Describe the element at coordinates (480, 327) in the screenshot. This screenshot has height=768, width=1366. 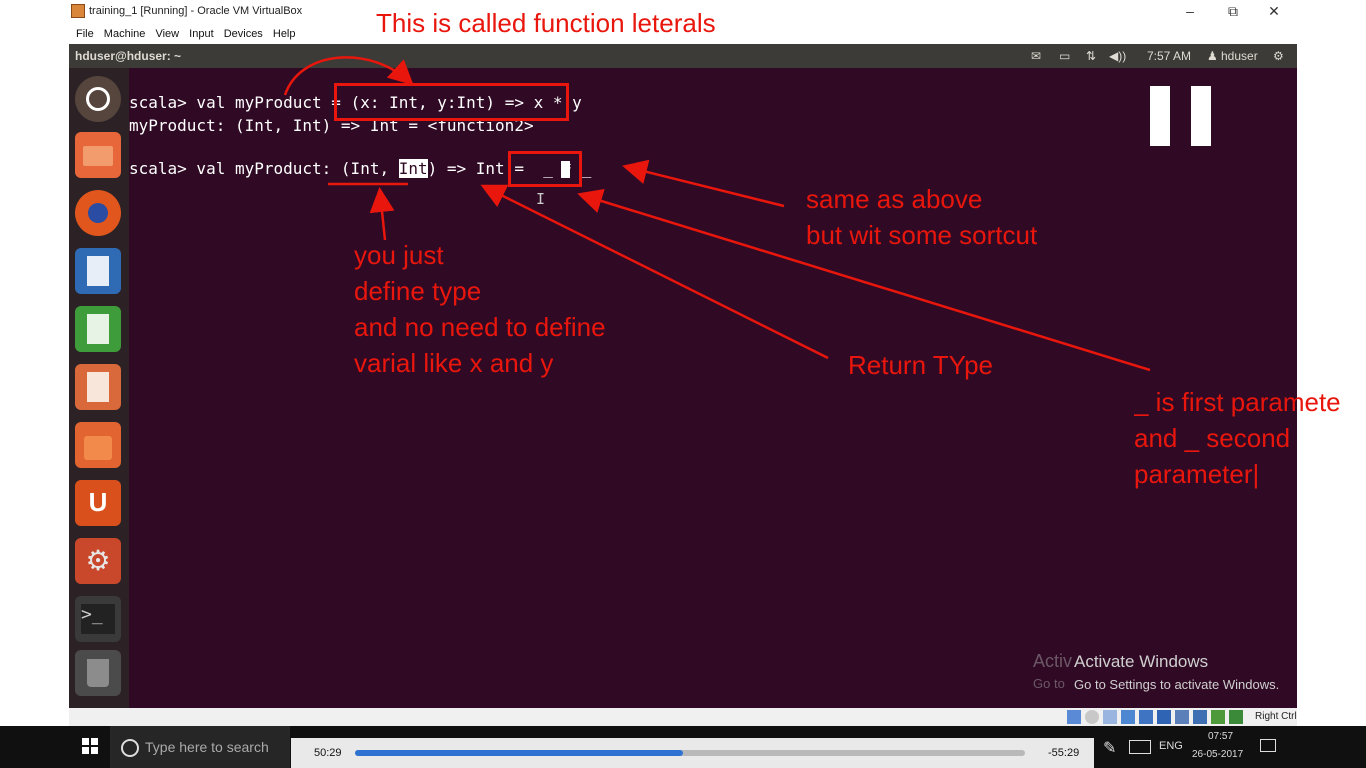
I see `annotation-define-type-line3: and no need to define` at that location.